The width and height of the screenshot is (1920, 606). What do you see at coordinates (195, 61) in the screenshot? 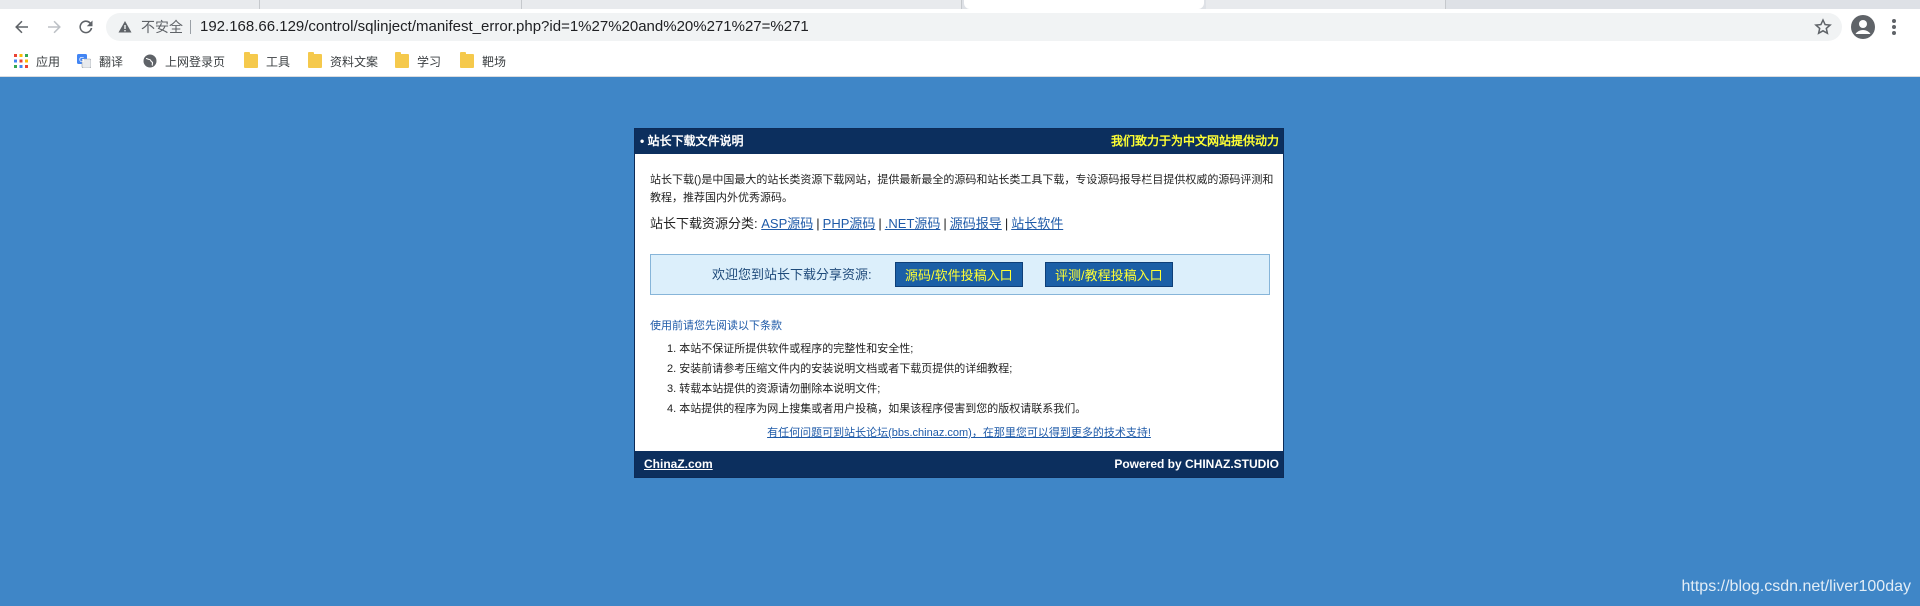
I see `bookmark-label: 上网登录页` at bounding box center [195, 61].